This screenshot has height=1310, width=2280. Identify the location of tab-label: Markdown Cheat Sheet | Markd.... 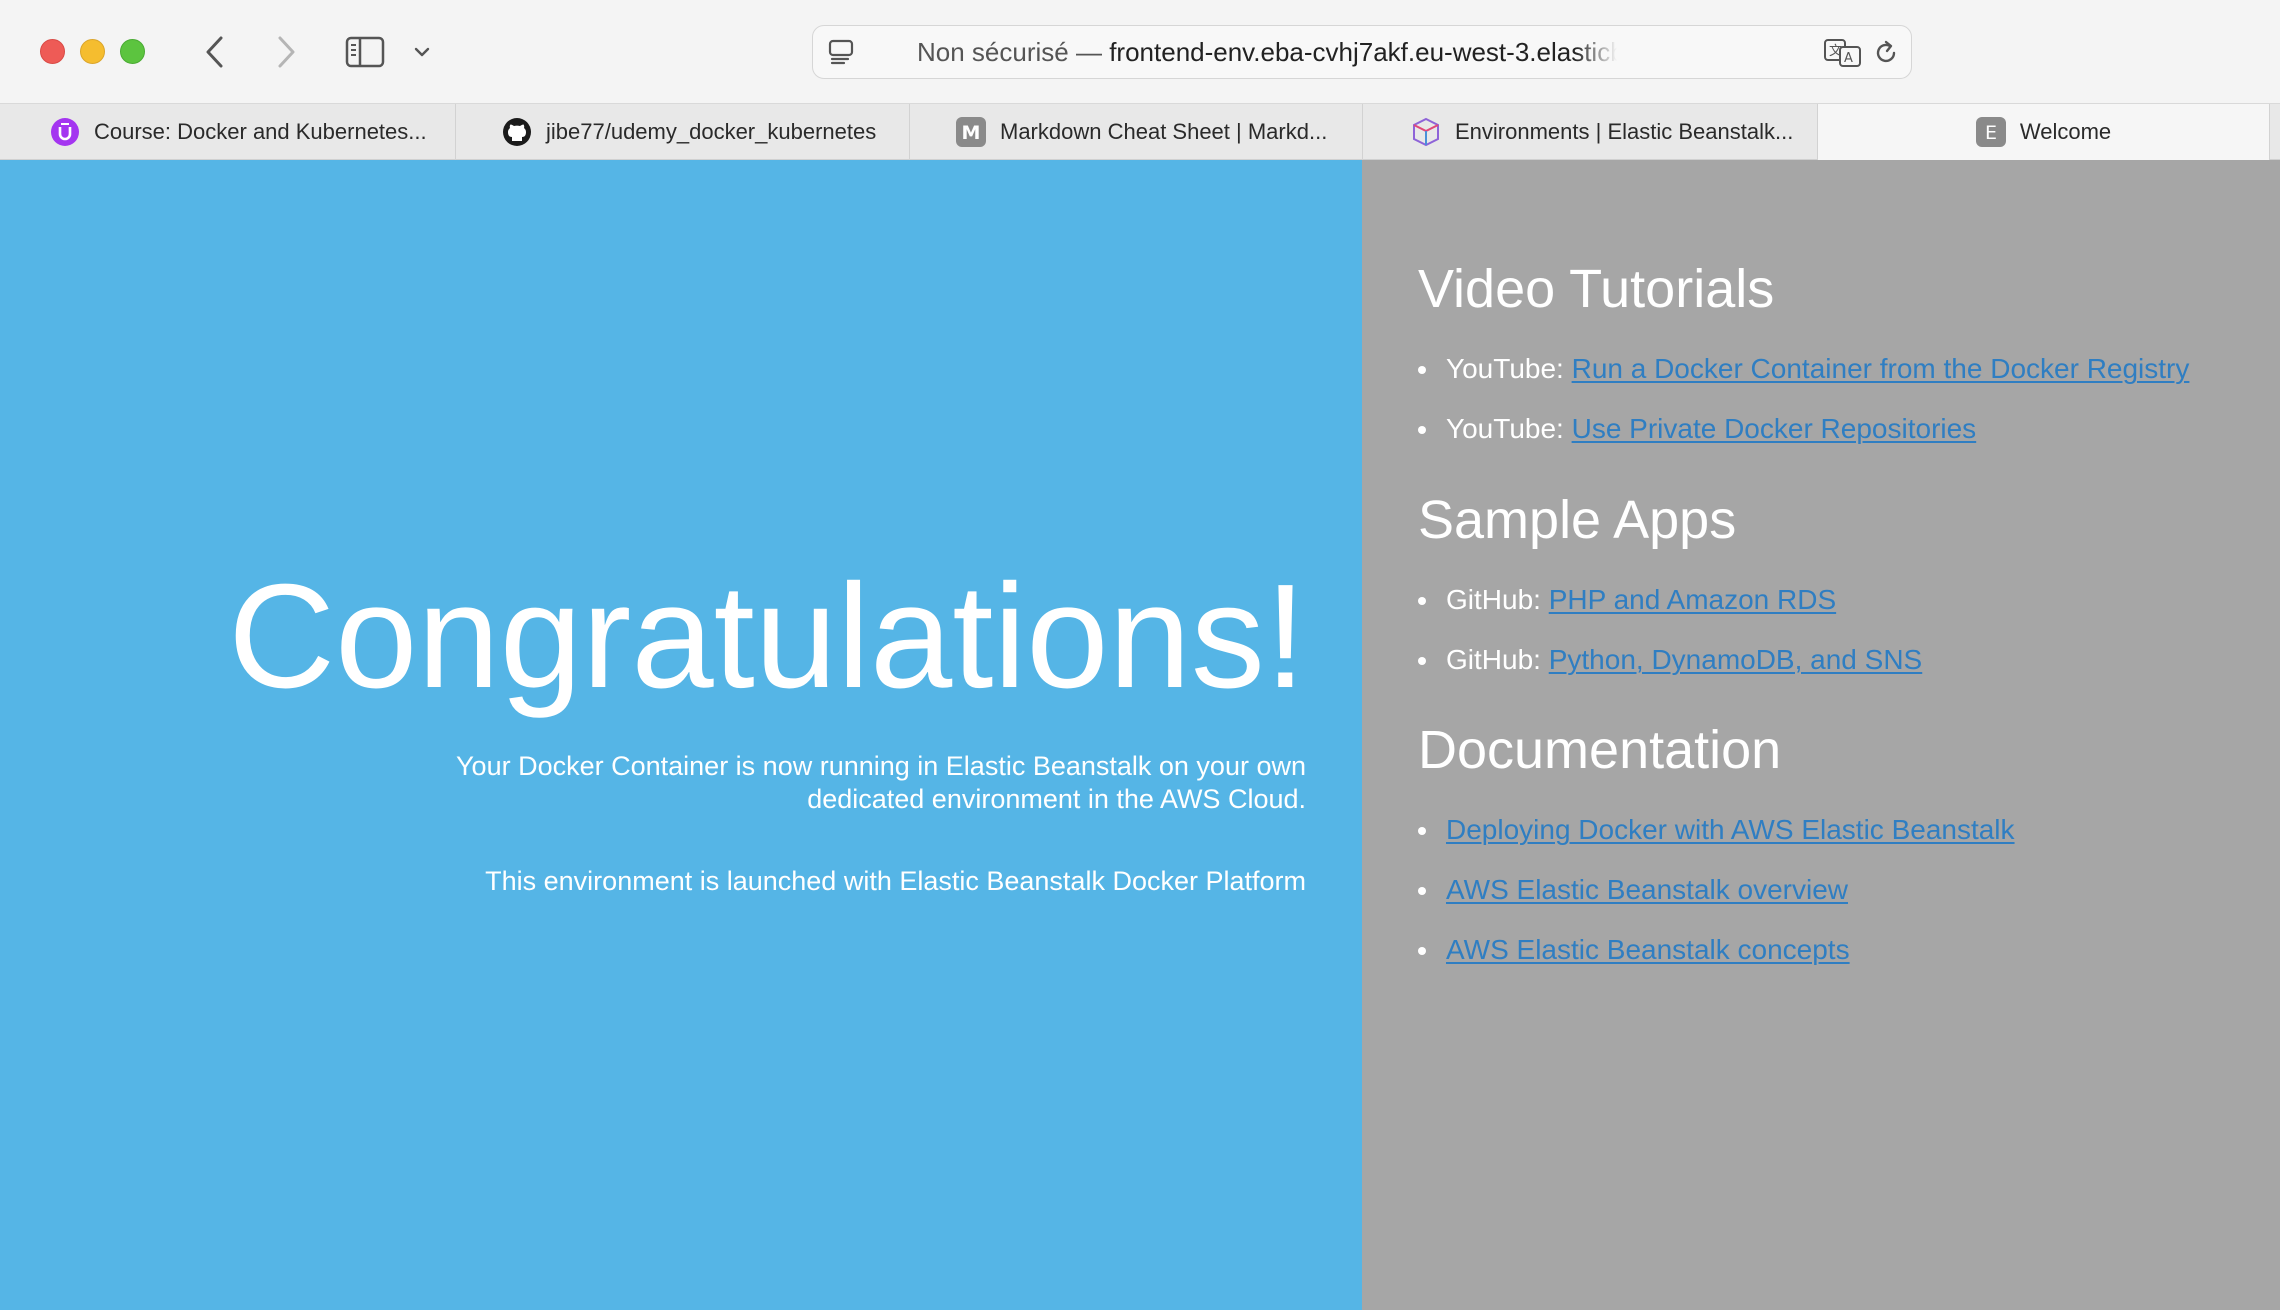
(1164, 131).